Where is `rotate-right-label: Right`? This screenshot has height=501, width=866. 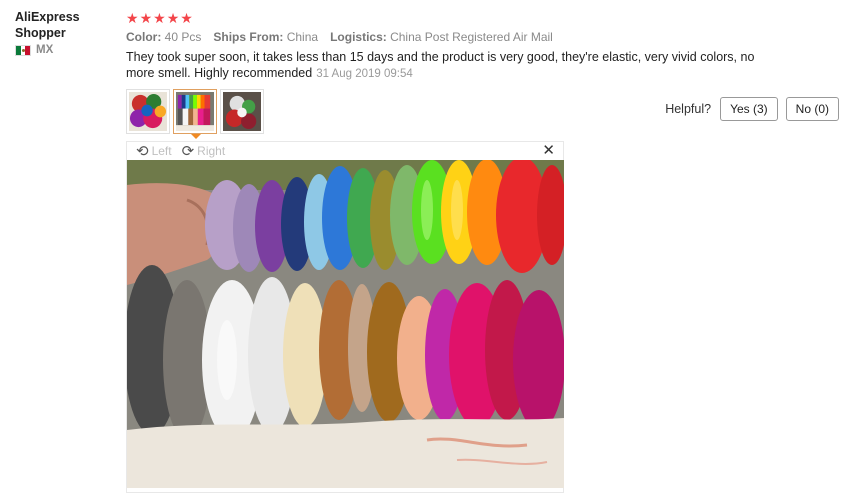
rotate-right-label: Right is located at coordinates (211, 151).